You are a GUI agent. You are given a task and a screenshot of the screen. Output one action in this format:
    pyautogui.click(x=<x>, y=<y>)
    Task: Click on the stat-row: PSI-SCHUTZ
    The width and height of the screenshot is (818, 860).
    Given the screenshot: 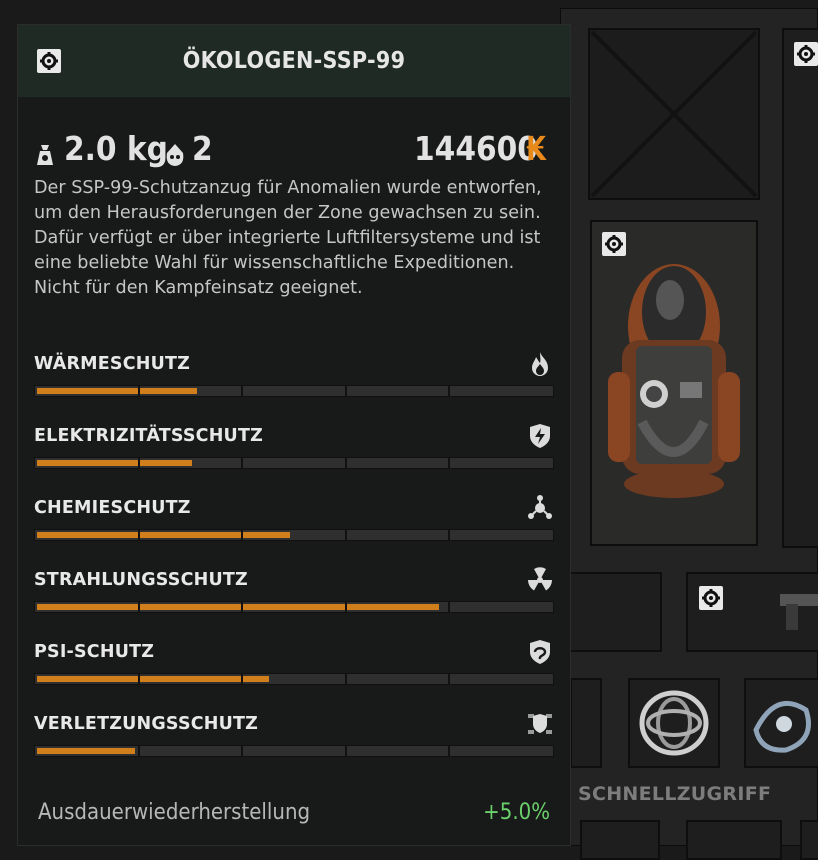 What is the action you would take?
    pyautogui.click(x=294, y=671)
    